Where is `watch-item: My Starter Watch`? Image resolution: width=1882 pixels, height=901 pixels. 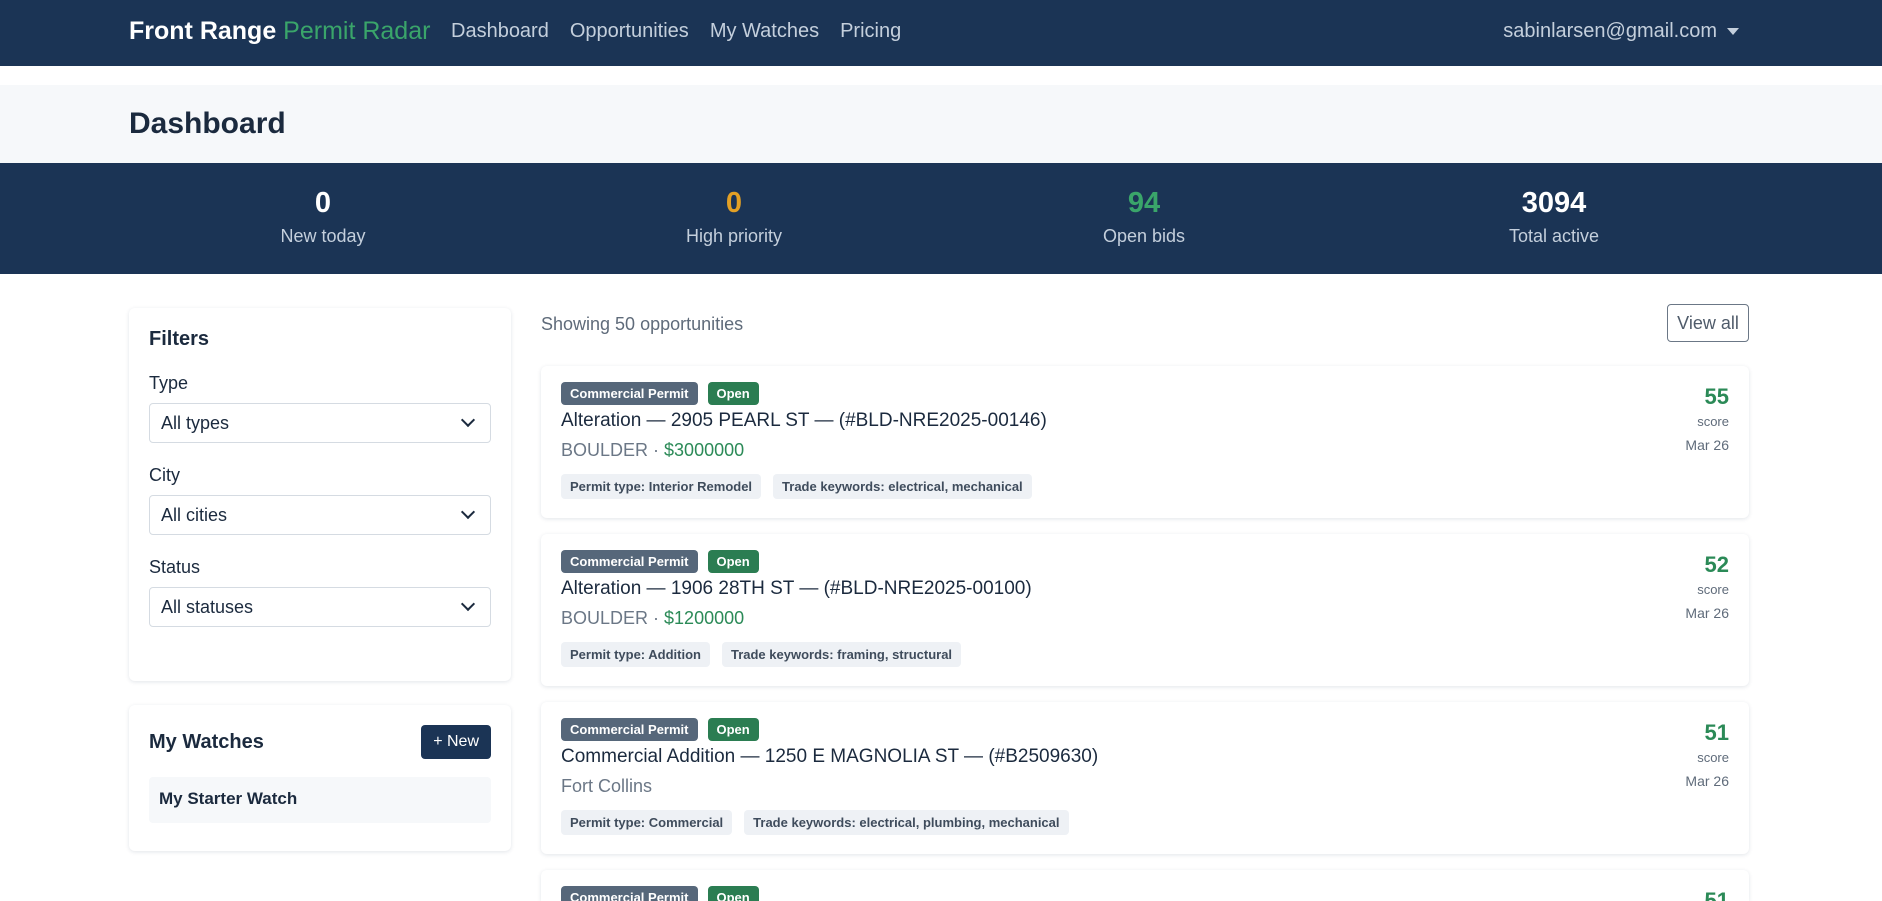 watch-item: My Starter Watch is located at coordinates (320, 800).